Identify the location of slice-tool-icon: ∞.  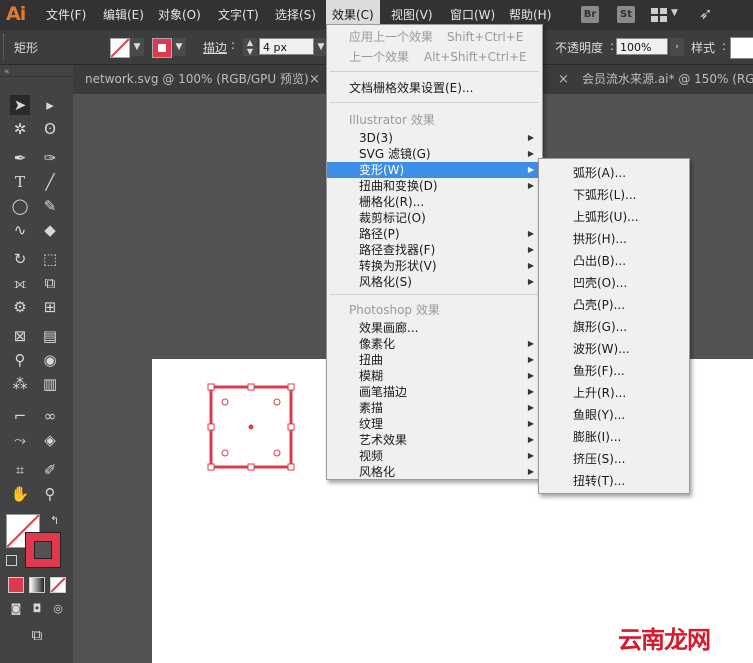
(50, 416).